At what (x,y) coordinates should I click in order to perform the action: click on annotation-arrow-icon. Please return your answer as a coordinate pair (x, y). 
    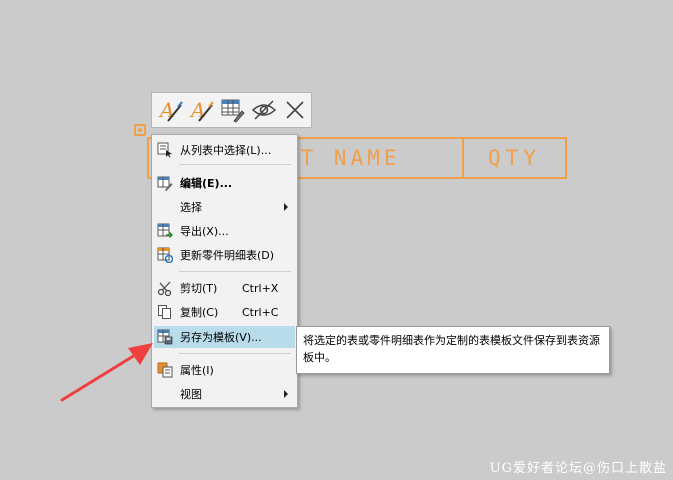
    Looking at the image, I should click on (106, 372).